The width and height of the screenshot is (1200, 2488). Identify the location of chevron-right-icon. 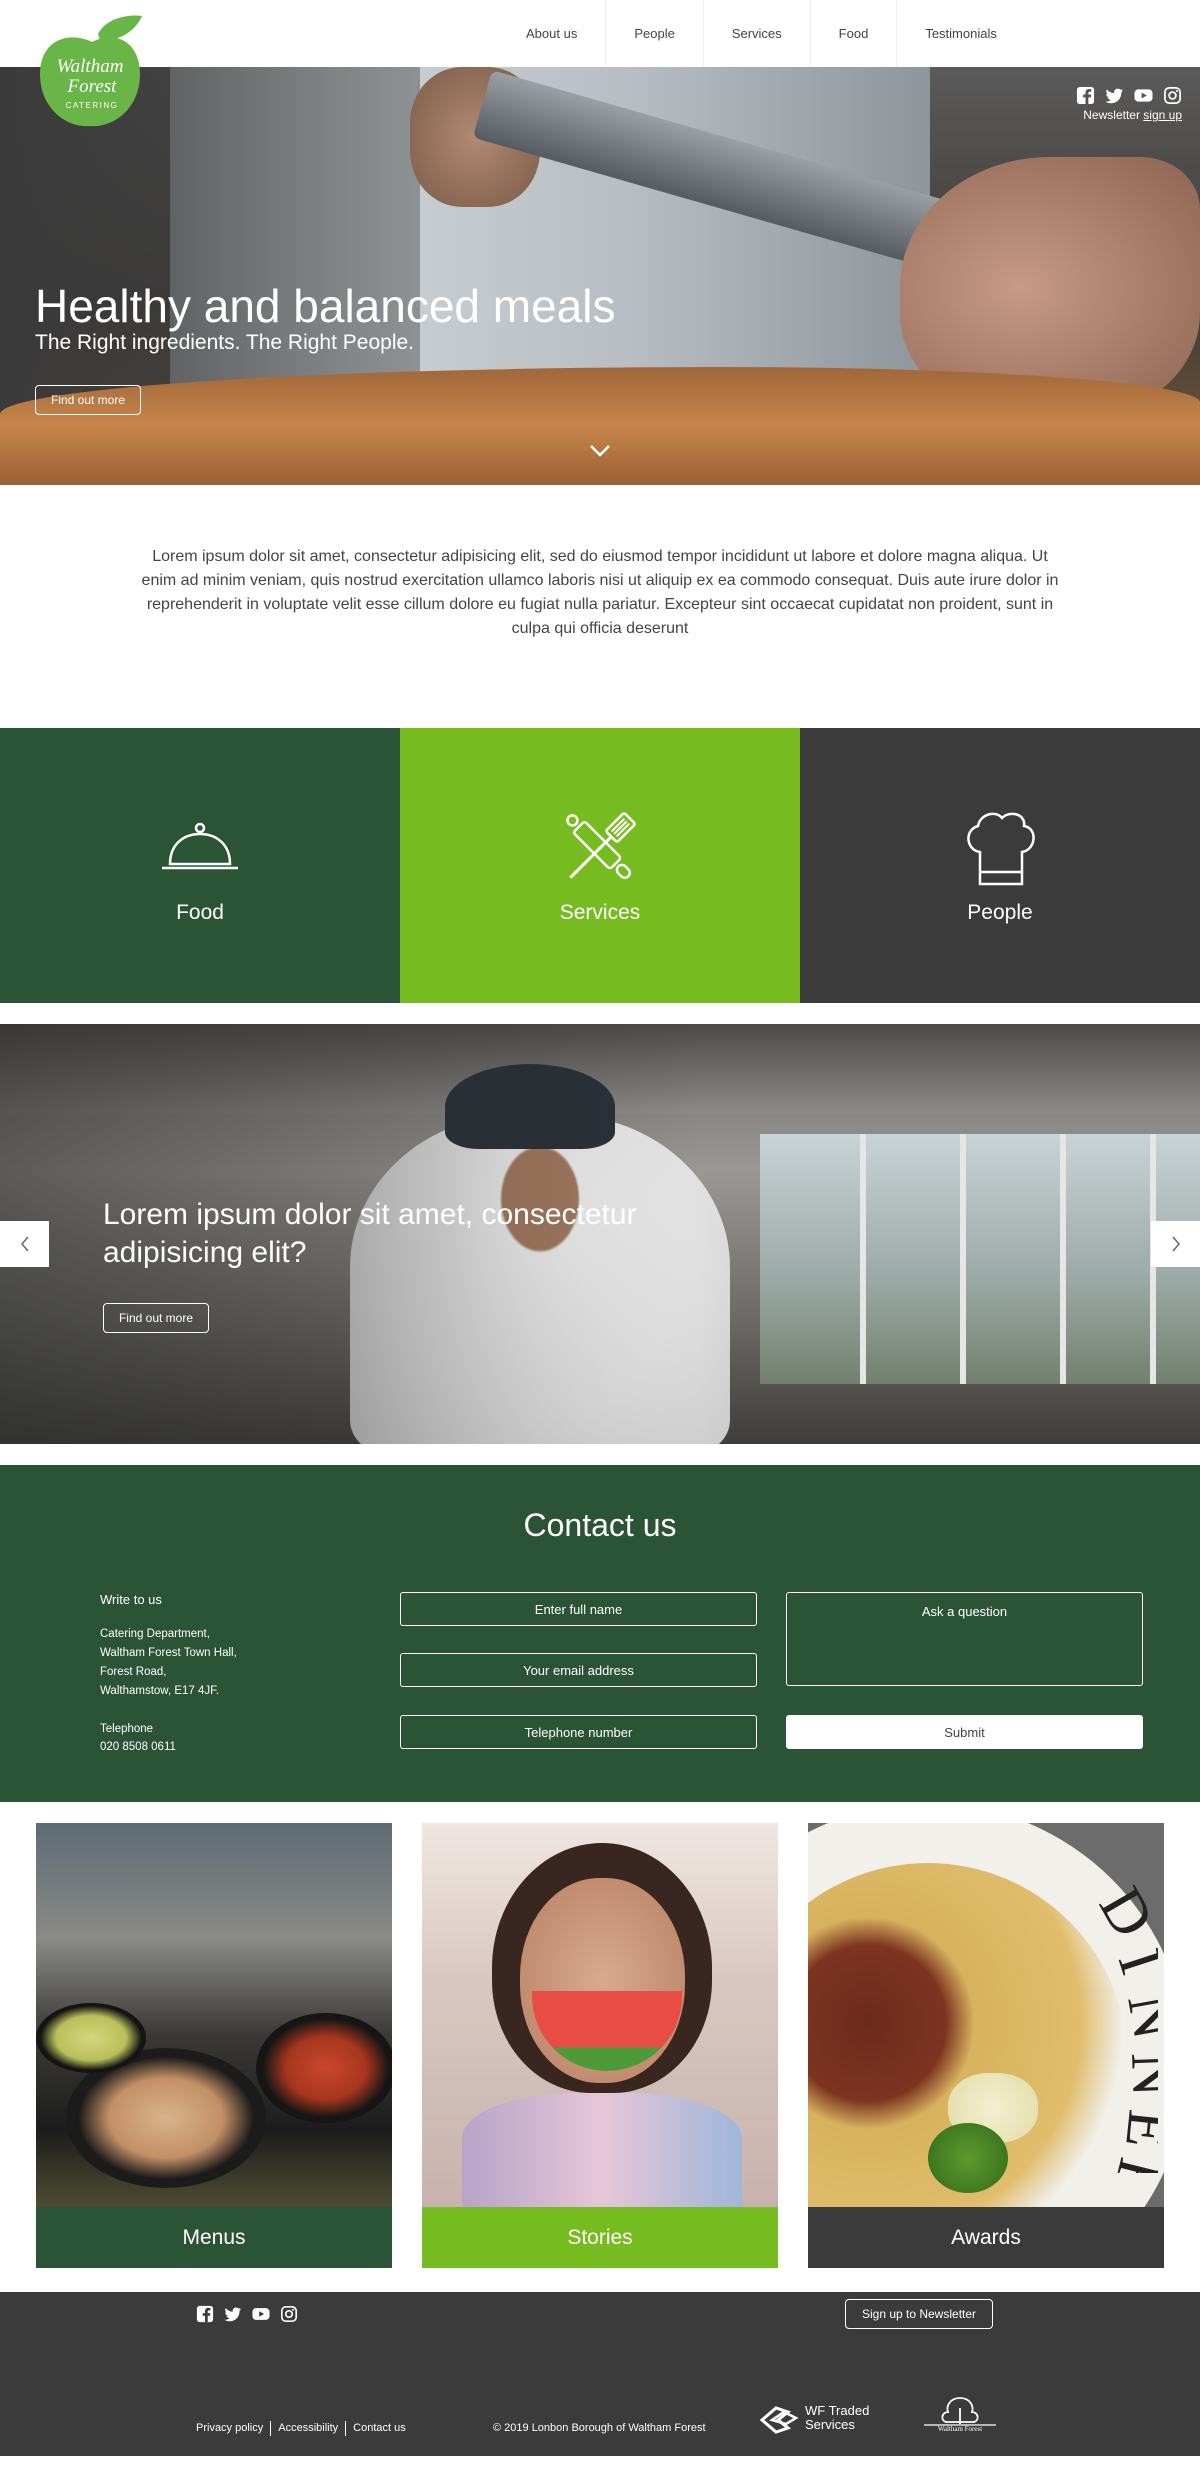
(1175, 1244).